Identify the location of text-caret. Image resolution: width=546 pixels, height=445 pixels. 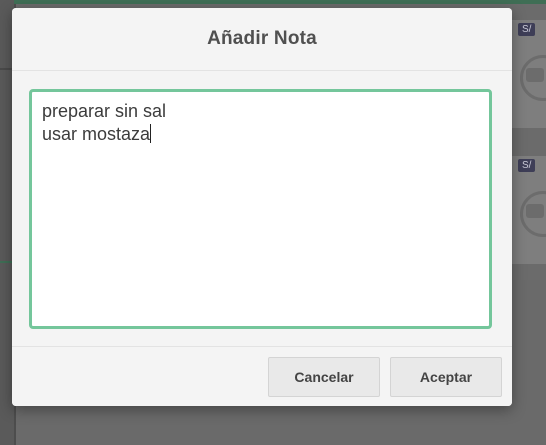
(151, 133).